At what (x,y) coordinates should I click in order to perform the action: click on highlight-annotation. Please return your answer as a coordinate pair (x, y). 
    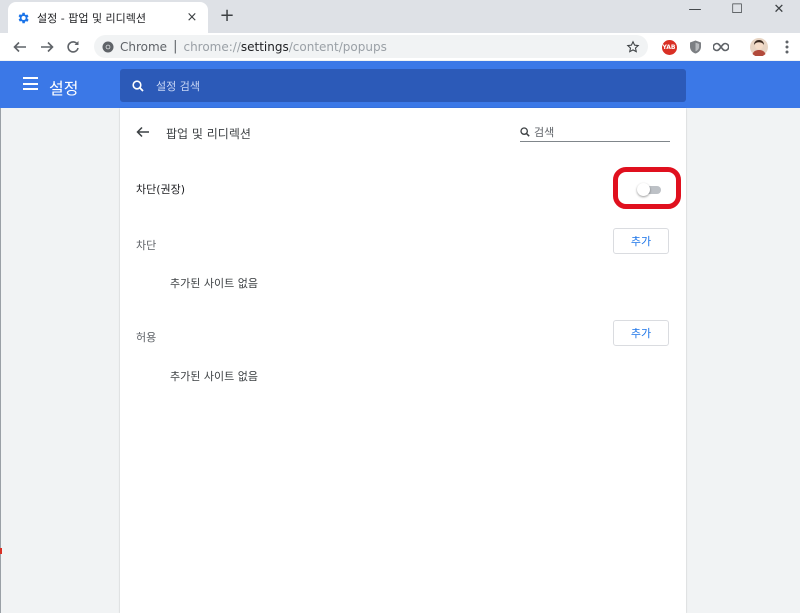
    Looking at the image, I should click on (647, 188).